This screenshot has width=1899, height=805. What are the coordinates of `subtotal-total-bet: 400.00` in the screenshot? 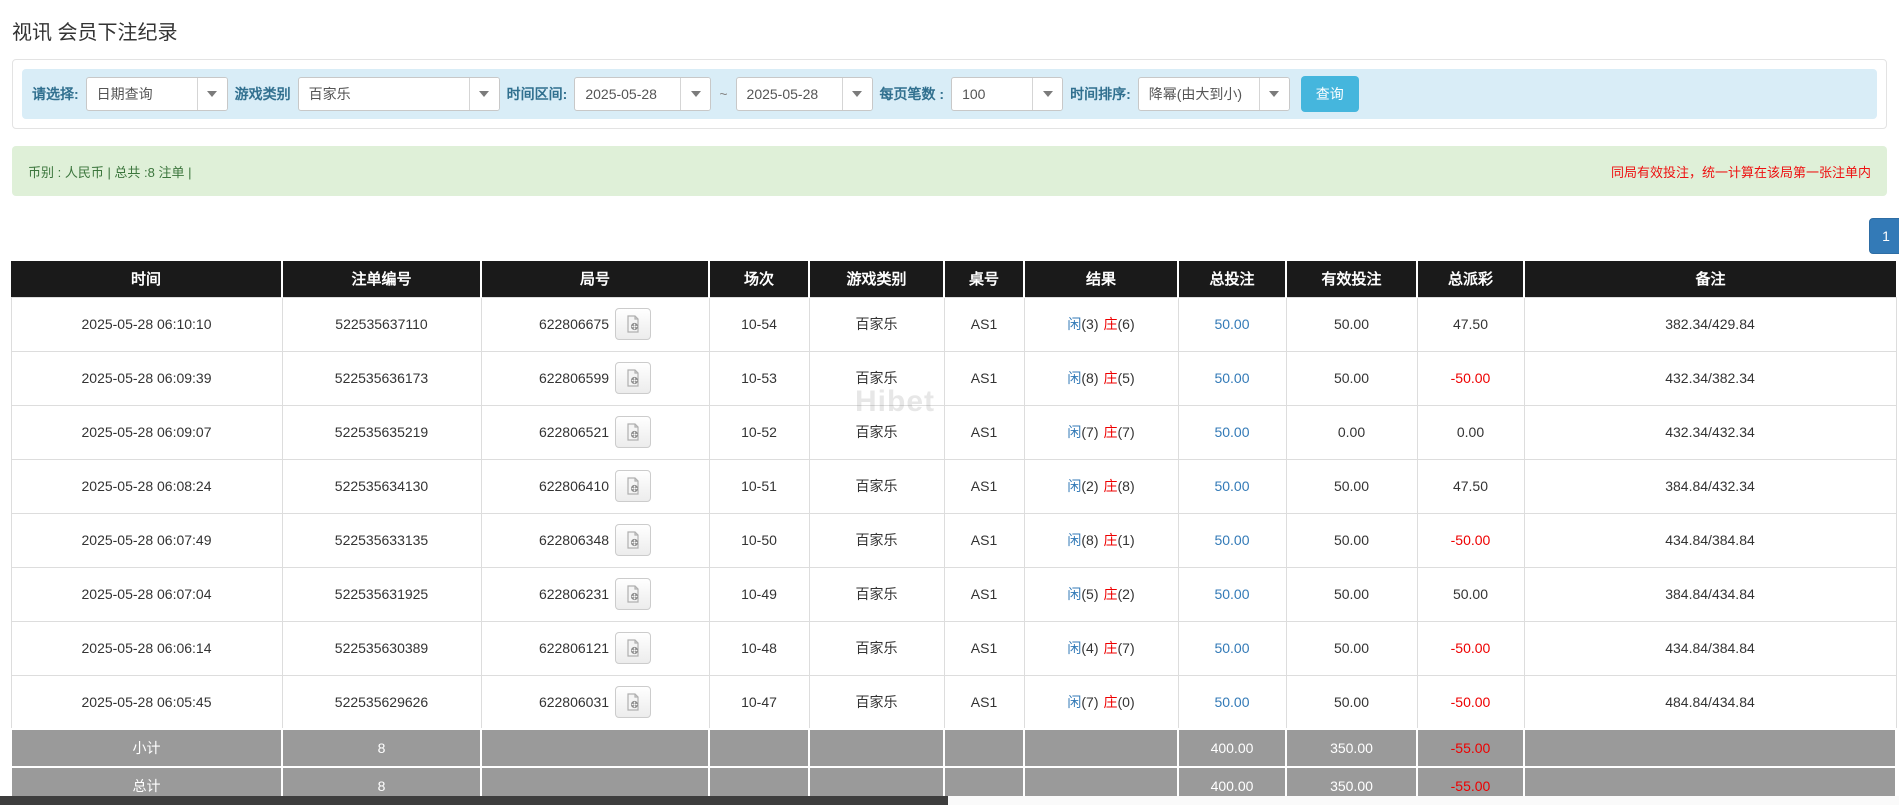 It's located at (1232, 748).